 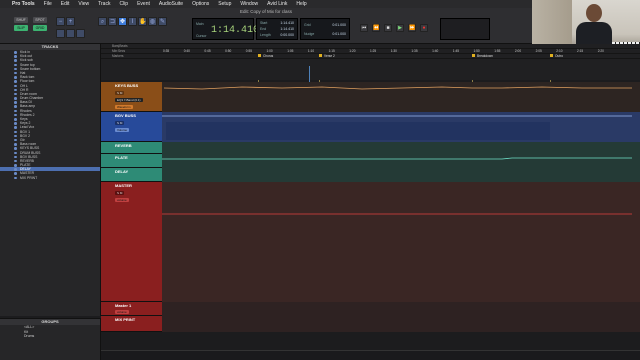 What do you see at coordinates (121, 157) in the screenshot?
I see `track-name: PLATE` at bounding box center [121, 157].